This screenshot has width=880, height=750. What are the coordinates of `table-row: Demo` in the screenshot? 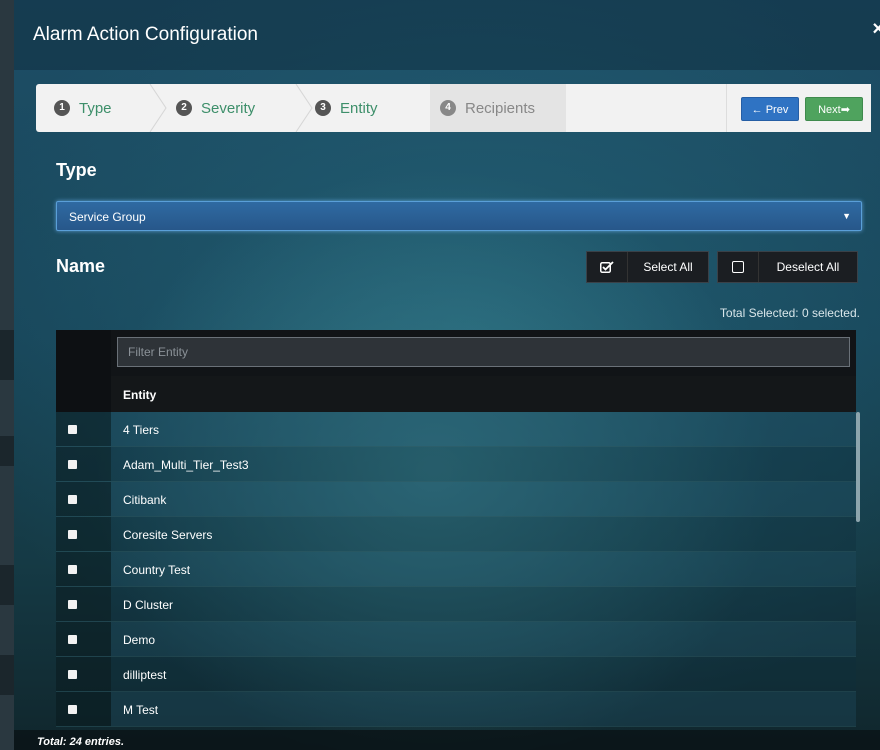 It's located at (456, 639).